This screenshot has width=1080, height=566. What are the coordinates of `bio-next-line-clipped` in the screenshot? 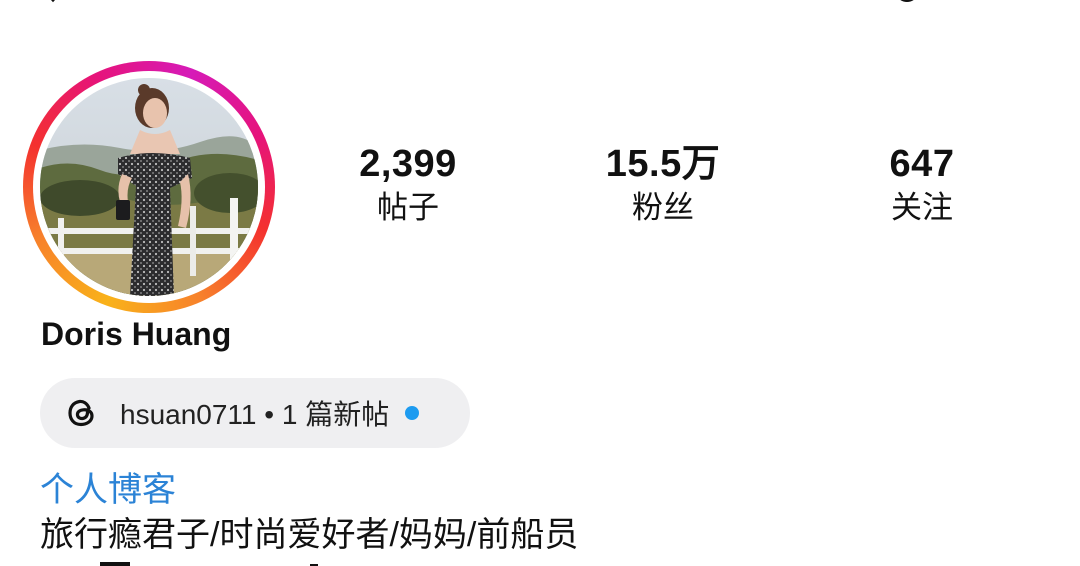 It's located at (209, 564).